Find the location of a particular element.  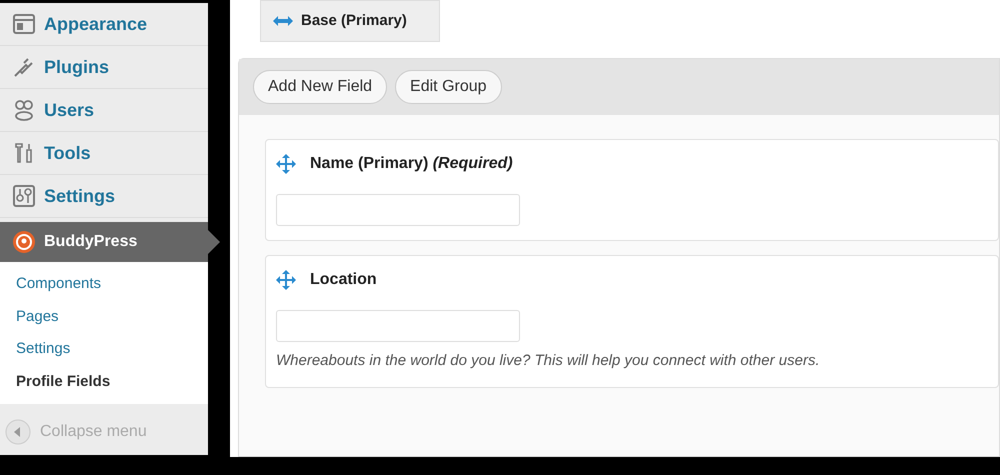

settings-icon is located at coordinates (24, 196).